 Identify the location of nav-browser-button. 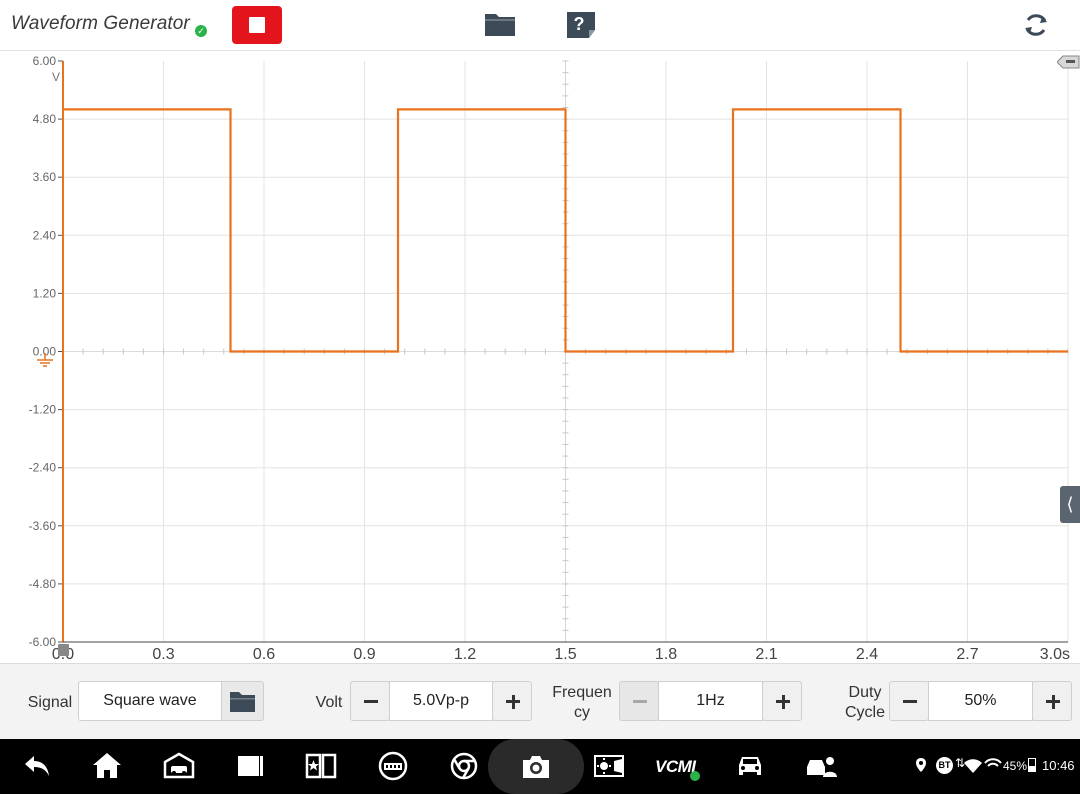
(464, 766).